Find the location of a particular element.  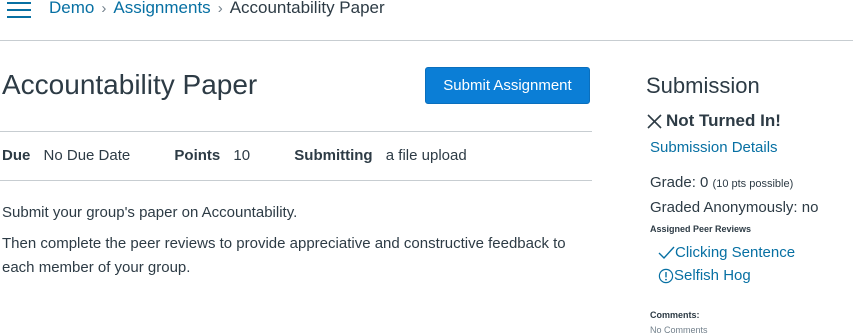

top-bar: Demo › Assignments › Accountability Paper is located at coordinates (426, 20).